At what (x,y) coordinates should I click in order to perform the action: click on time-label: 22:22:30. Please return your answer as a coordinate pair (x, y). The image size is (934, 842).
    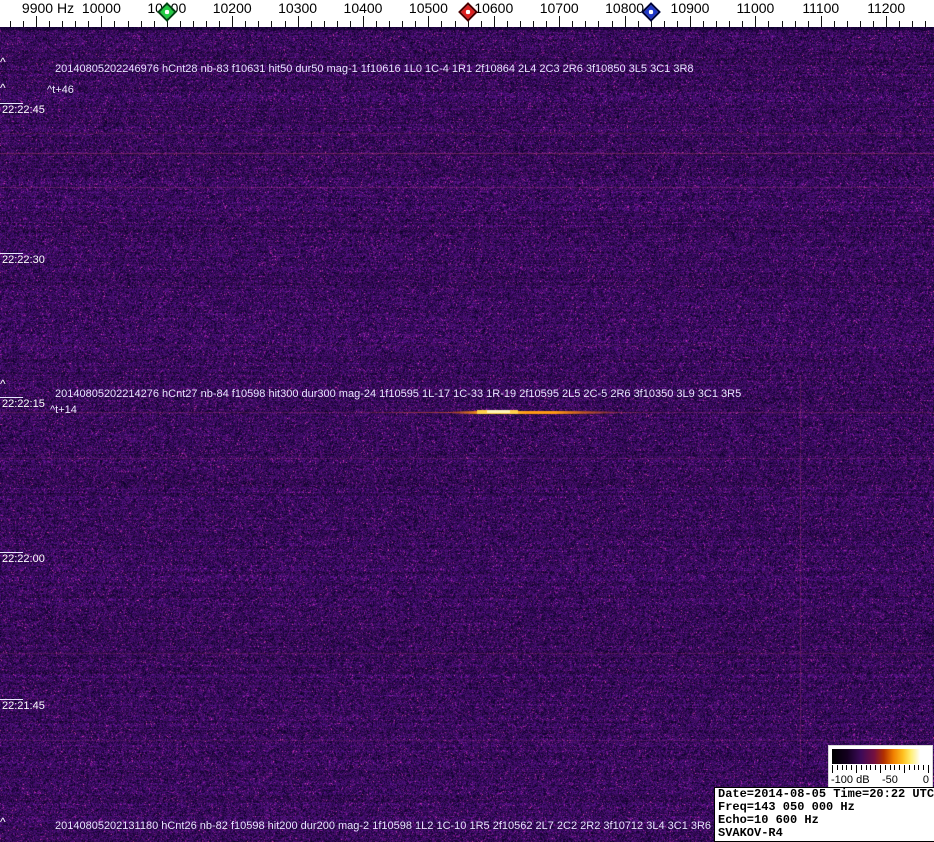
    Looking at the image, I should click on (23, 260).